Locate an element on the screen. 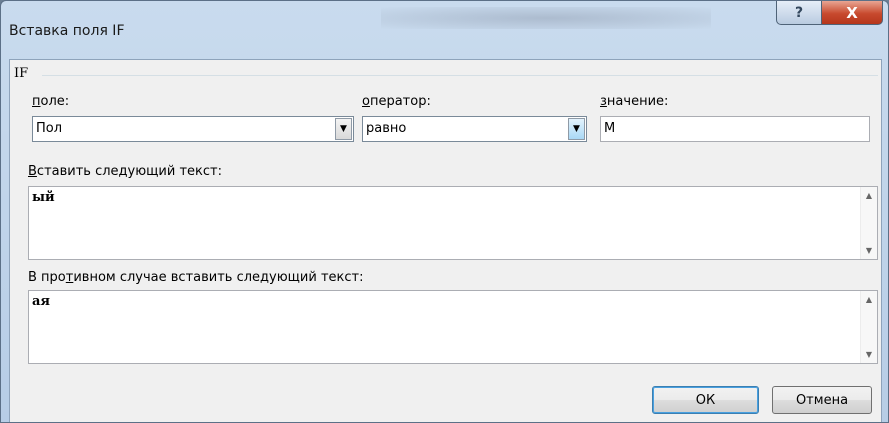 This screenshot has width=889, height=423. close-icon: X is located at coordinates (852, 12).